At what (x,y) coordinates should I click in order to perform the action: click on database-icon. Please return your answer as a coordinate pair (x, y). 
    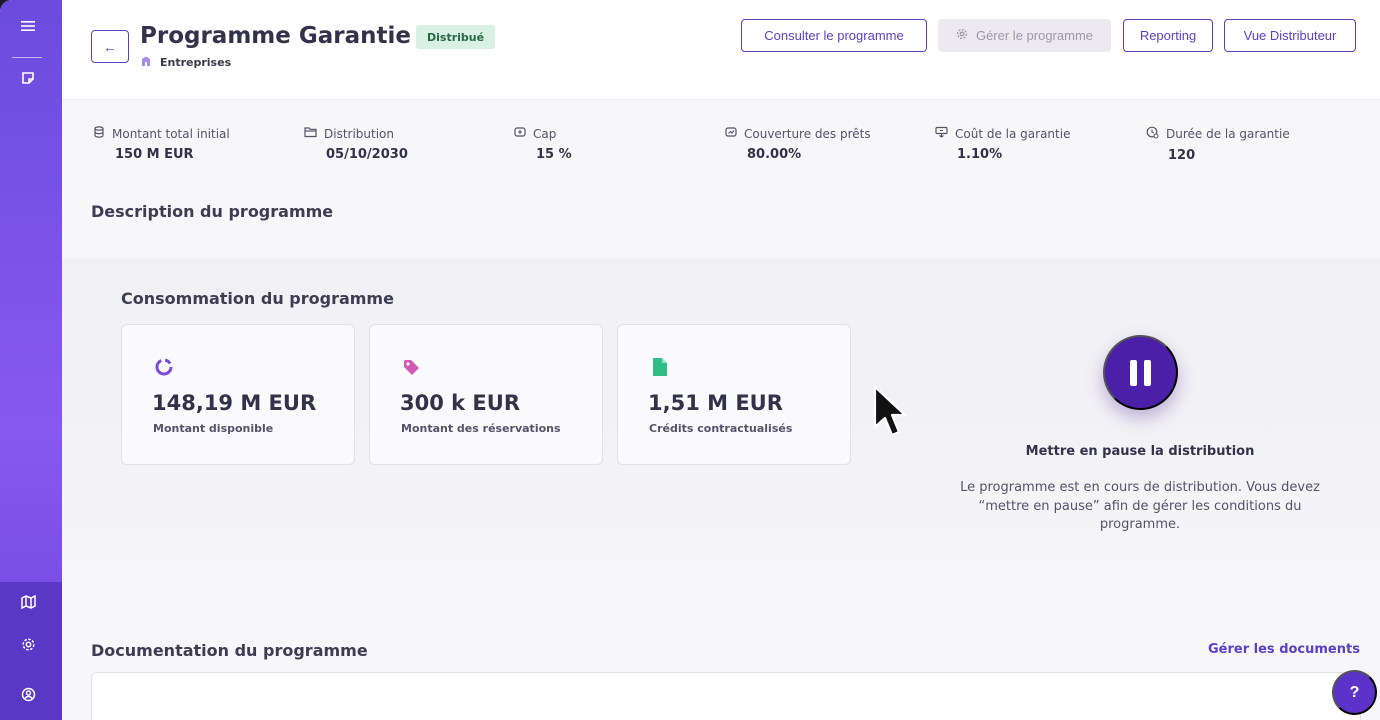
    Looking at the image, I should click on (99, 133).